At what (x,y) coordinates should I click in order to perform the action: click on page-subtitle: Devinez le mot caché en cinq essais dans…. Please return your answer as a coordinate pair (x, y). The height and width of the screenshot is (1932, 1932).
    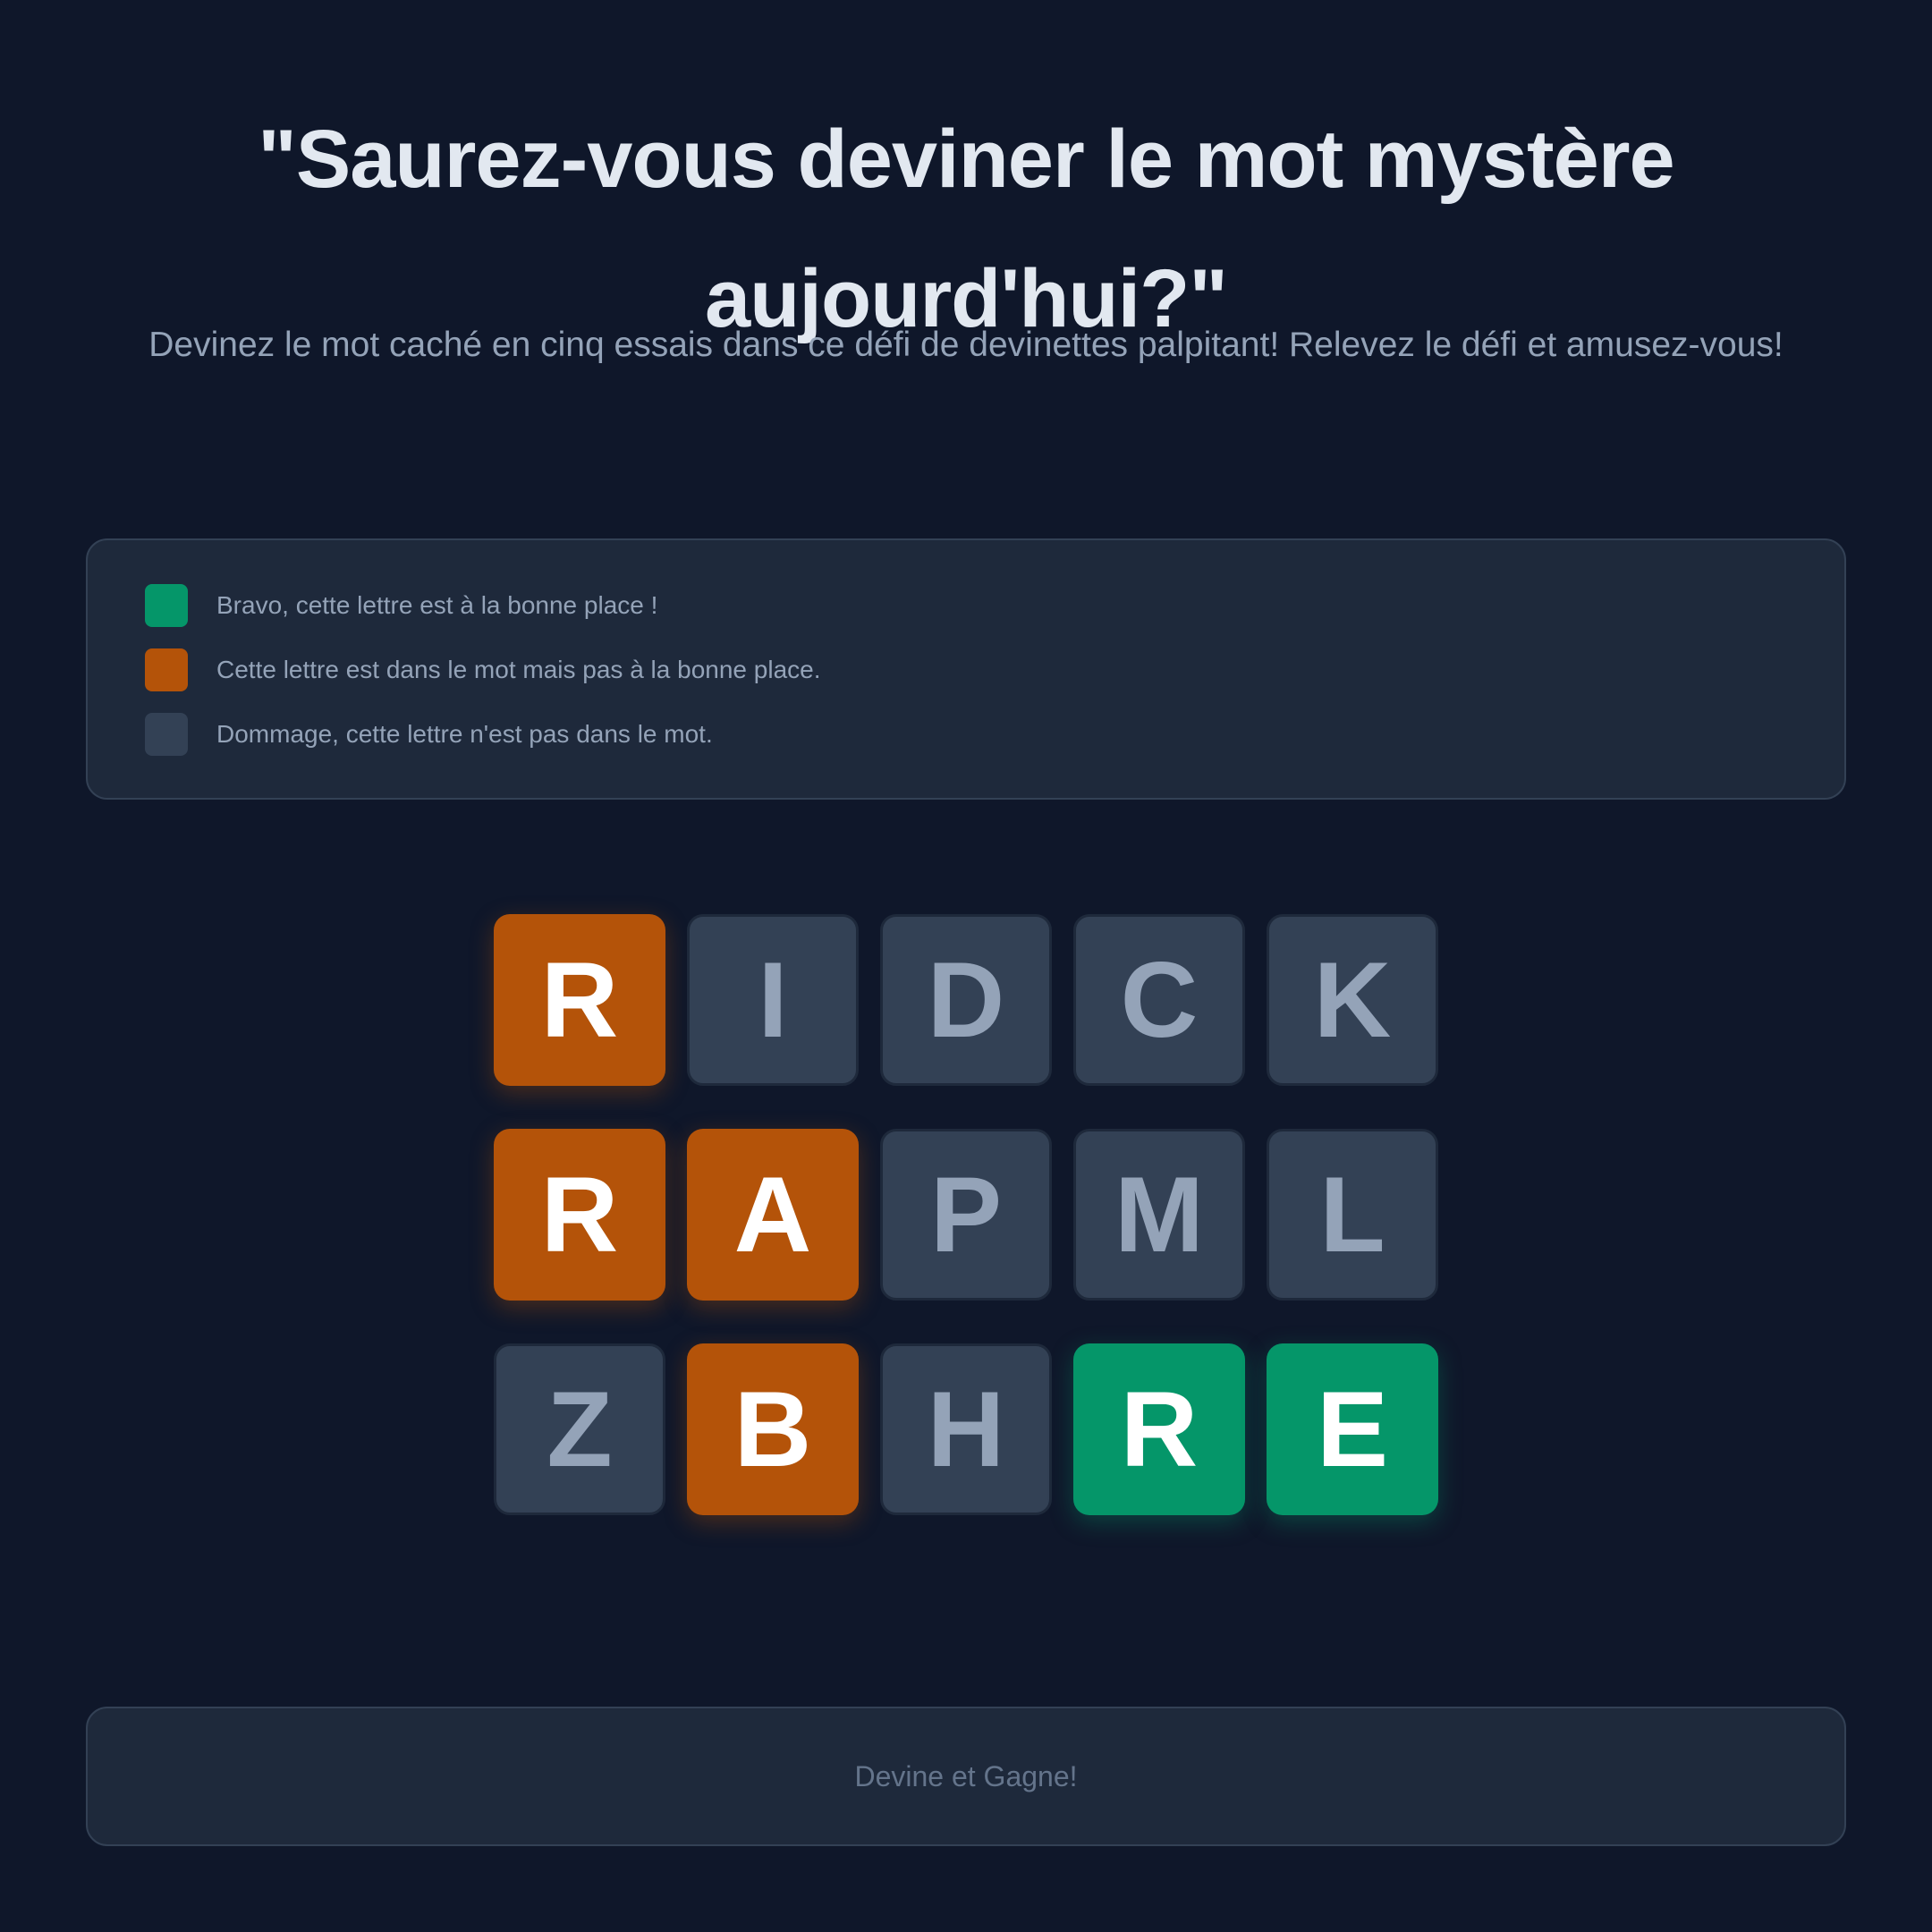
    Looking at the image, I should click on (966, 345).